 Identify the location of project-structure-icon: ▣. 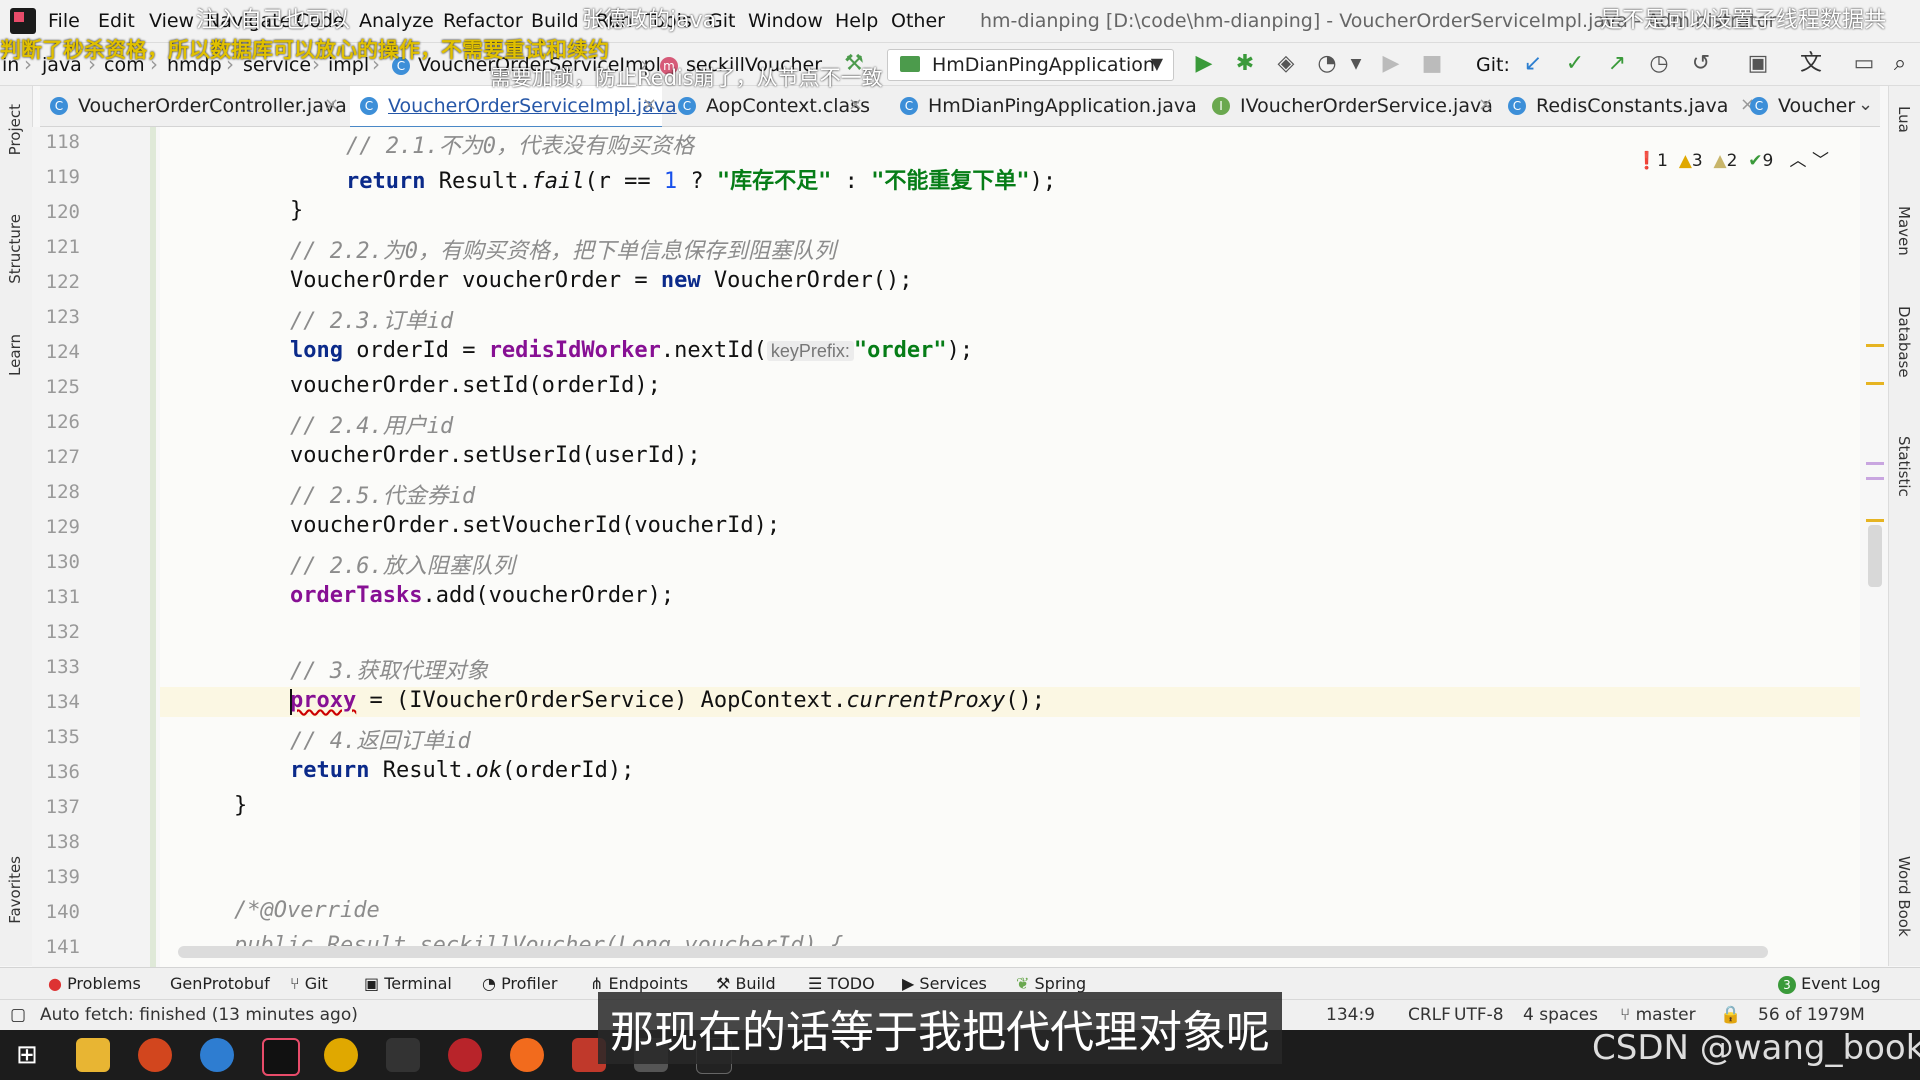
(1758, 64).